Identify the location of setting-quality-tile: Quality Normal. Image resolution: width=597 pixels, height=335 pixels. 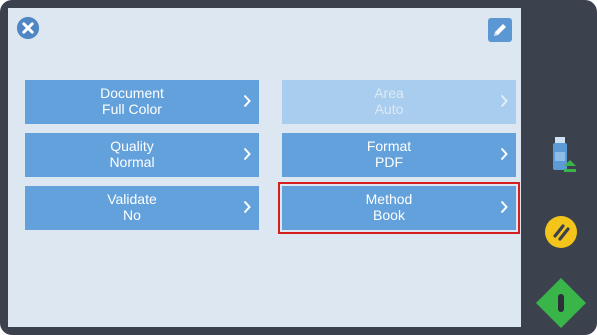
(142, 155).